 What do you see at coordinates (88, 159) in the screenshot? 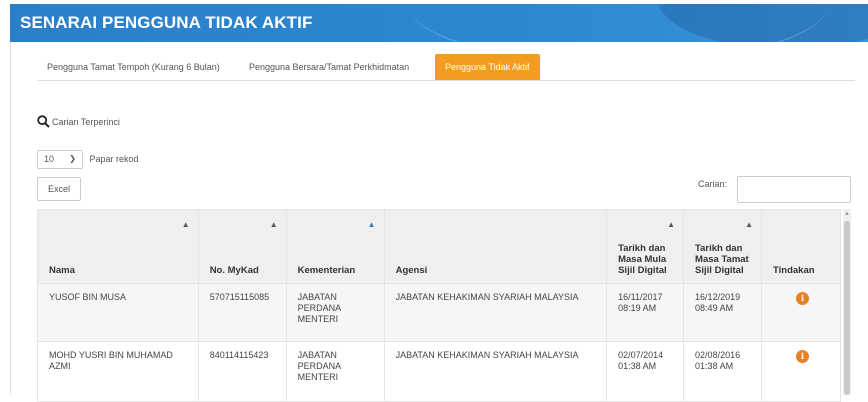
I see `page-length-control: 10 ❯ Papar rekod` at bounding box center [88, 159].